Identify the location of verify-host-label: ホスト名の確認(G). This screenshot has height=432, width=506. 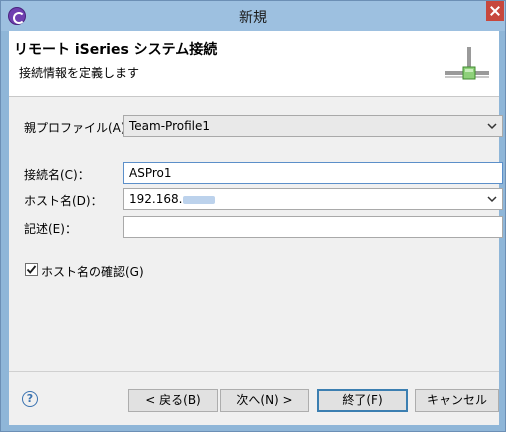
(92, 271).